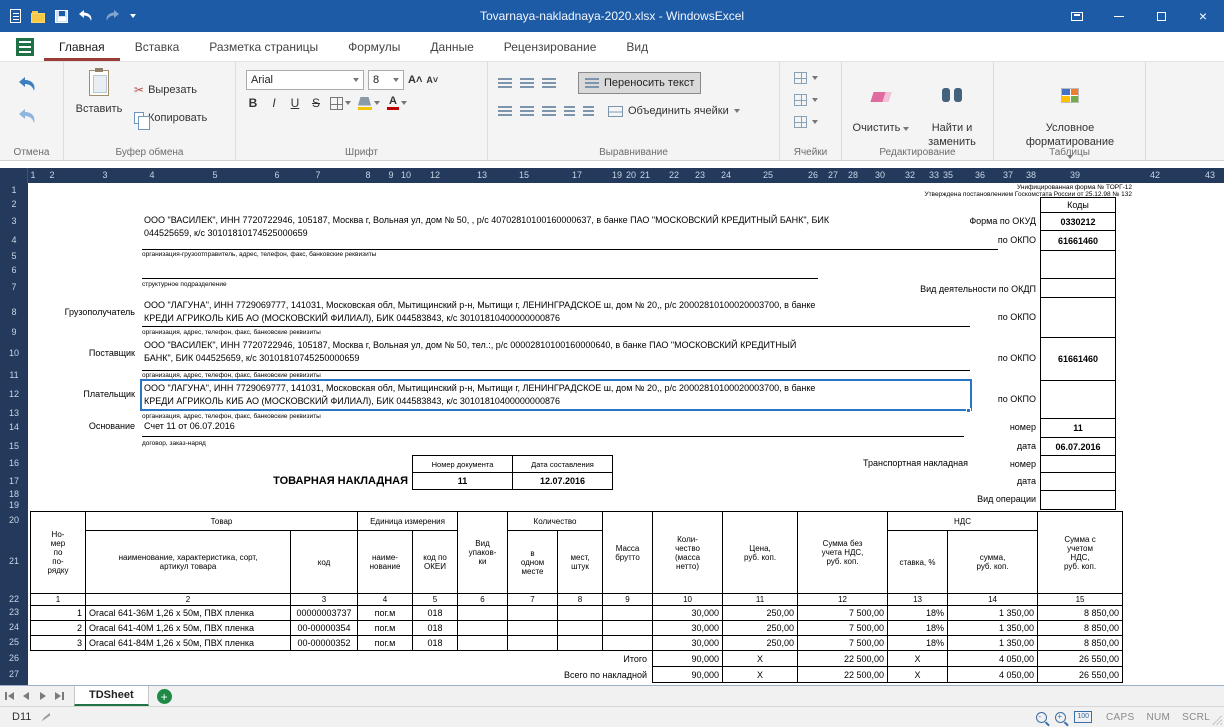 The height and width of the screenshot is (727, 1224). I want to click on cell-code: 00000003737, so click(324, 613).